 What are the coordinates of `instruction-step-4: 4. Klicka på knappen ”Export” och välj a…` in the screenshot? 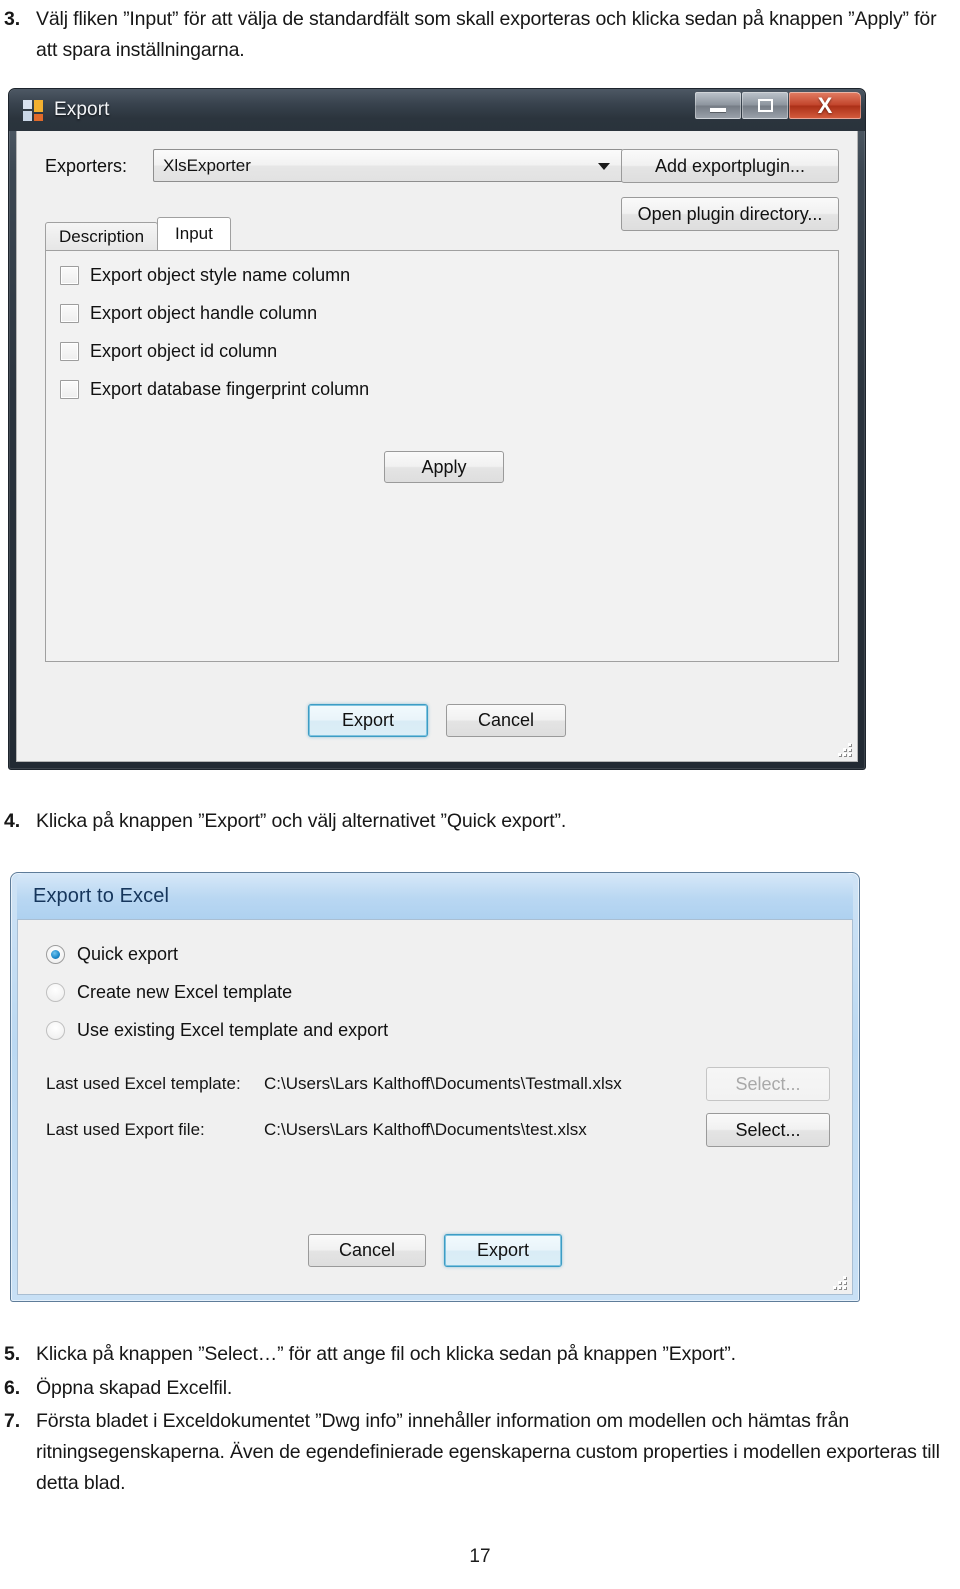 It's located at (450, 821).